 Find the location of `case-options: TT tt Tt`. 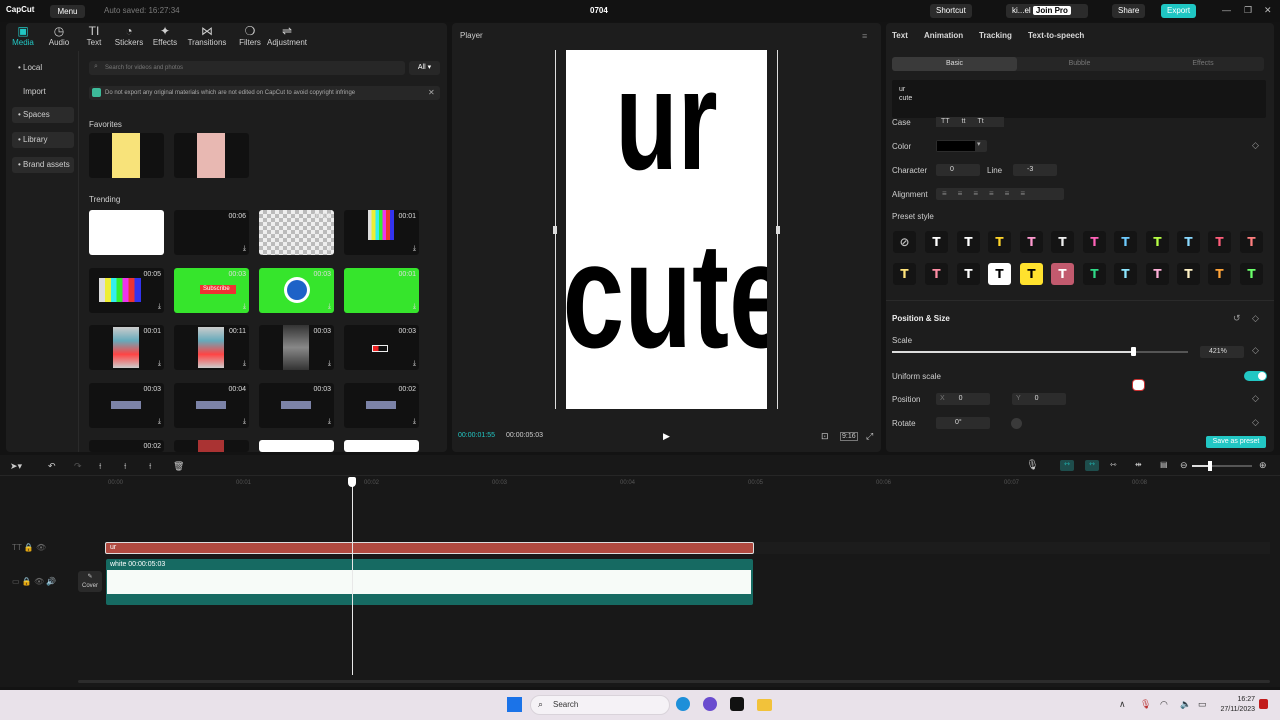

case-options: TT tt Tt is located at coordinates (970, 122).